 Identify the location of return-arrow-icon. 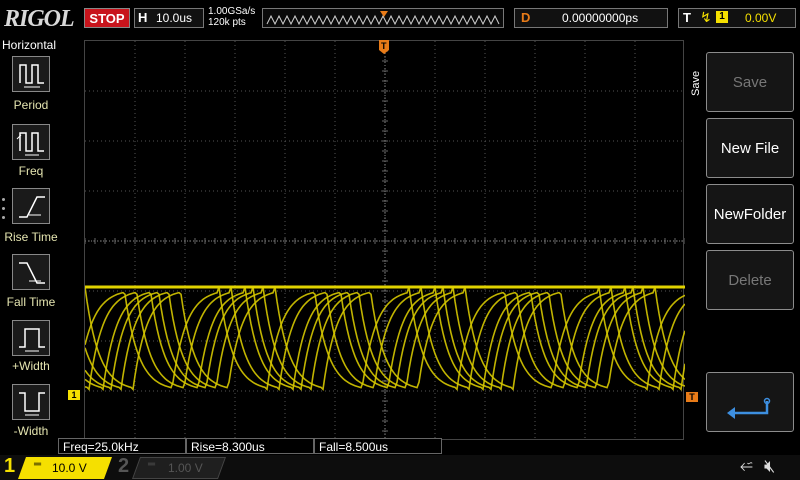
(749, 408).